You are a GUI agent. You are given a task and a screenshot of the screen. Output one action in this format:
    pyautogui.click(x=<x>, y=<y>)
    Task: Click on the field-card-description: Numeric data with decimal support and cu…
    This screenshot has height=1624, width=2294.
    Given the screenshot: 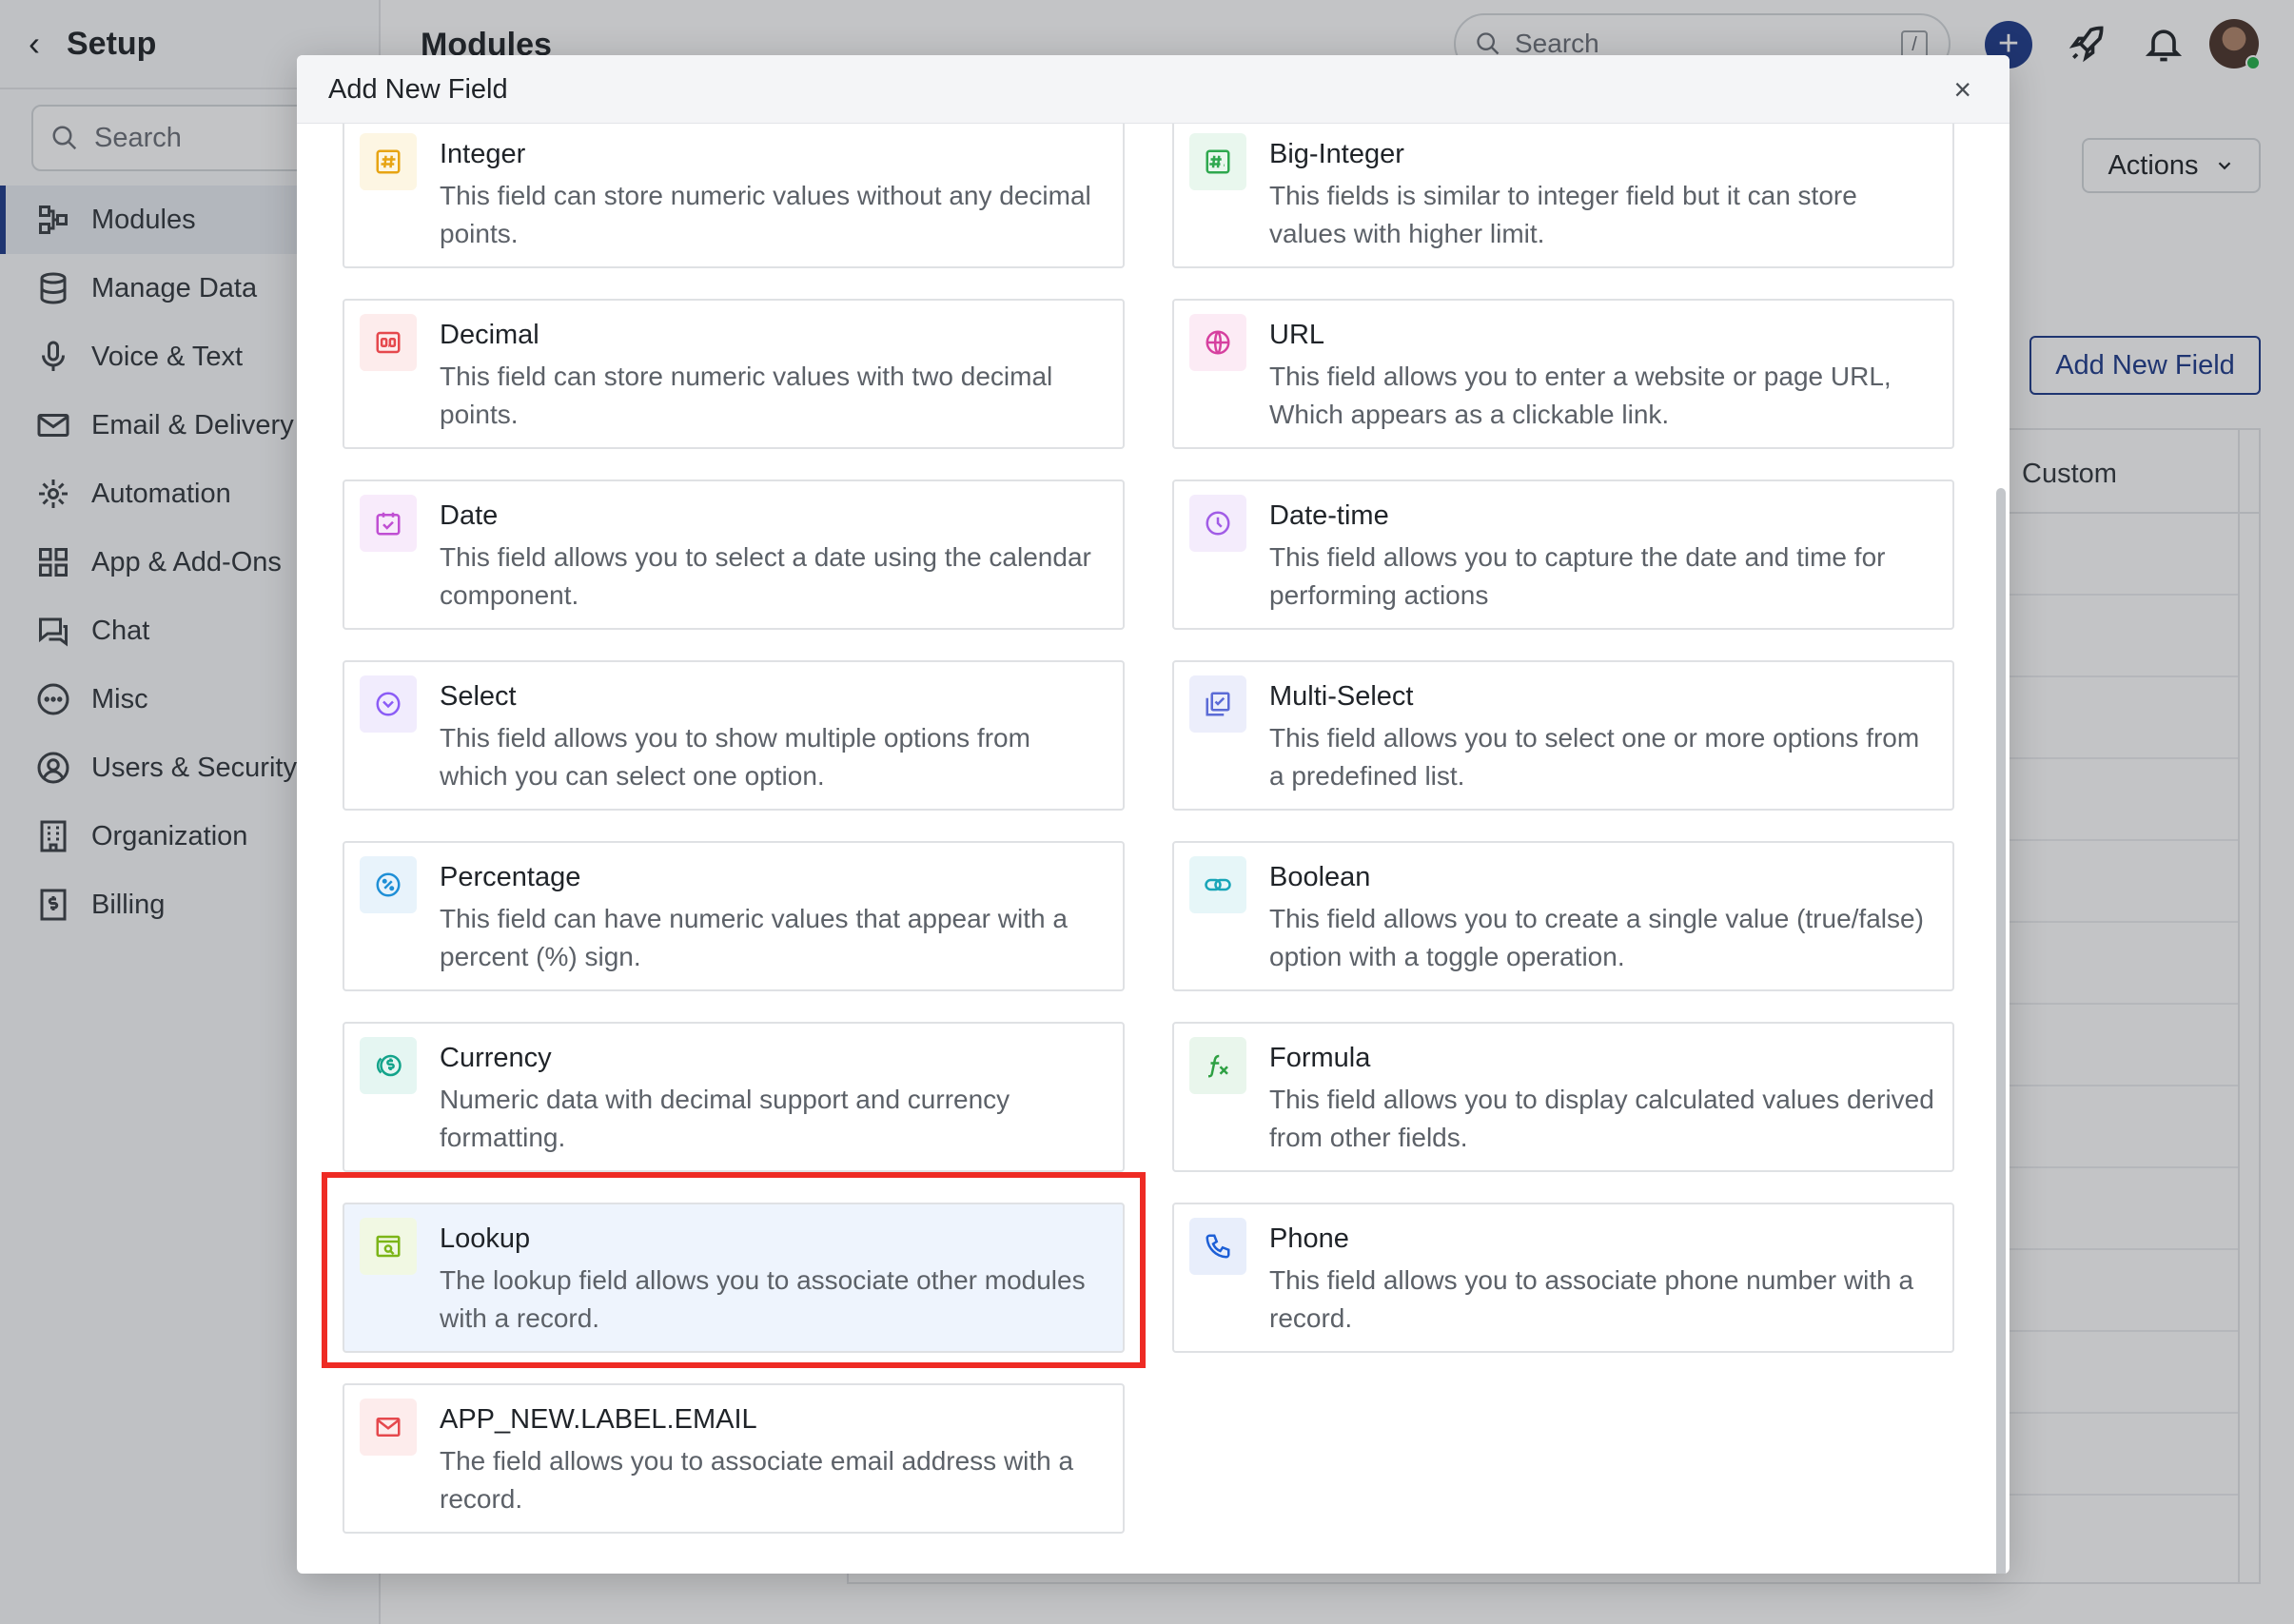 What is the action you would take?
    pyautogui.click(x=725, y=1118)
    